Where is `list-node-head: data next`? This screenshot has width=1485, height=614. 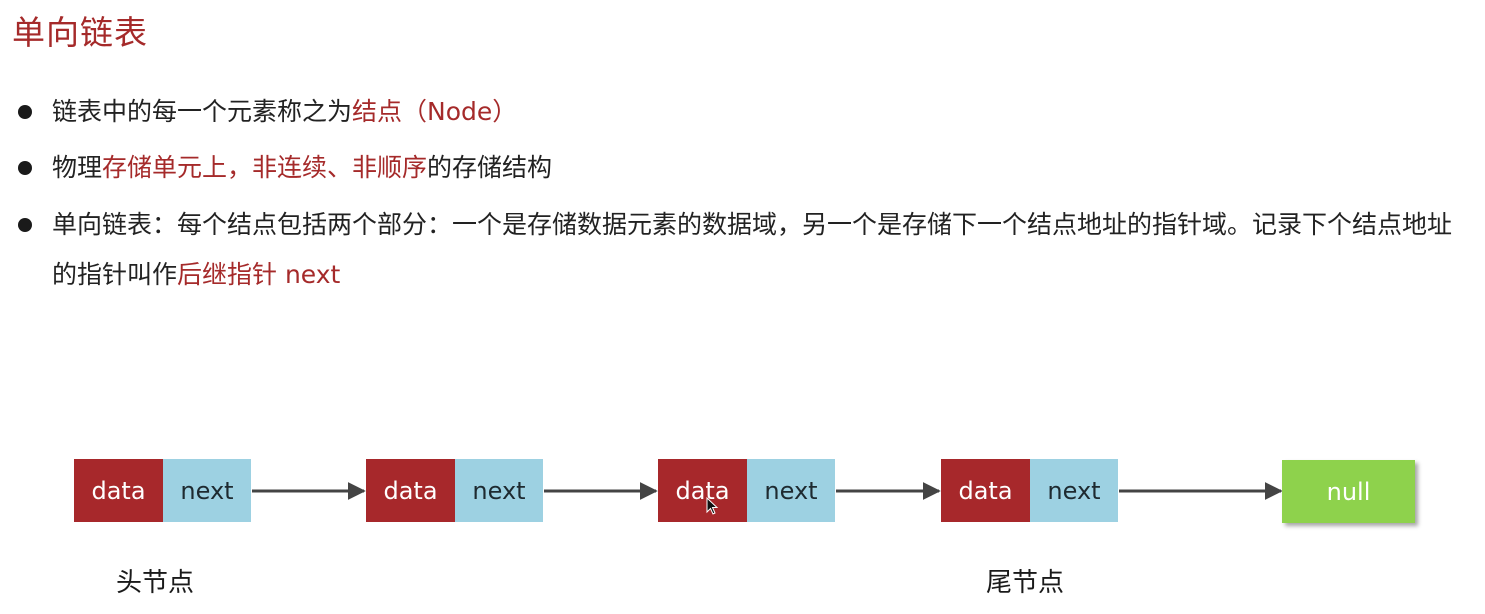 list-node-head: data next is located at coordinates (162, 490).